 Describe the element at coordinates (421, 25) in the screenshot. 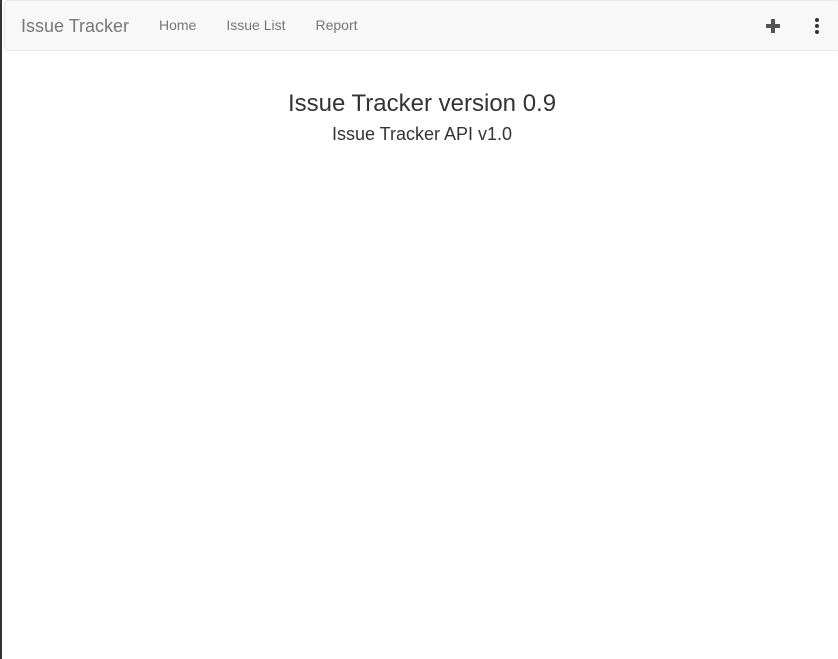

I see `top-navbar: Issue Tracker Home Issue List Report` at that location.